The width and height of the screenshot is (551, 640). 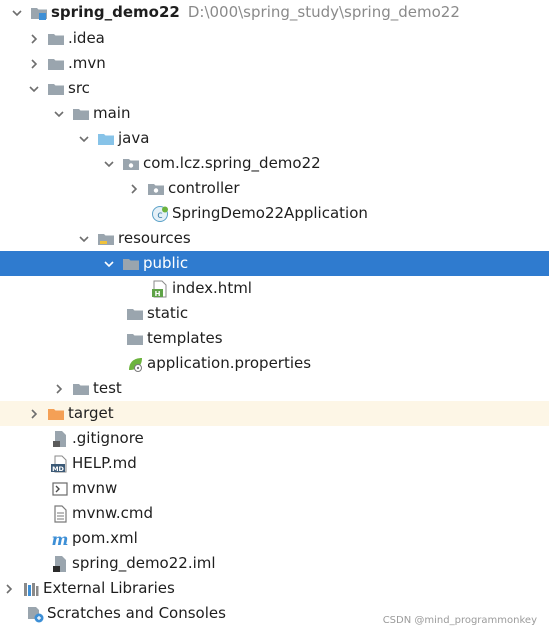 I want to click on tree-item-label: .idea, so click(x=86, y=38).